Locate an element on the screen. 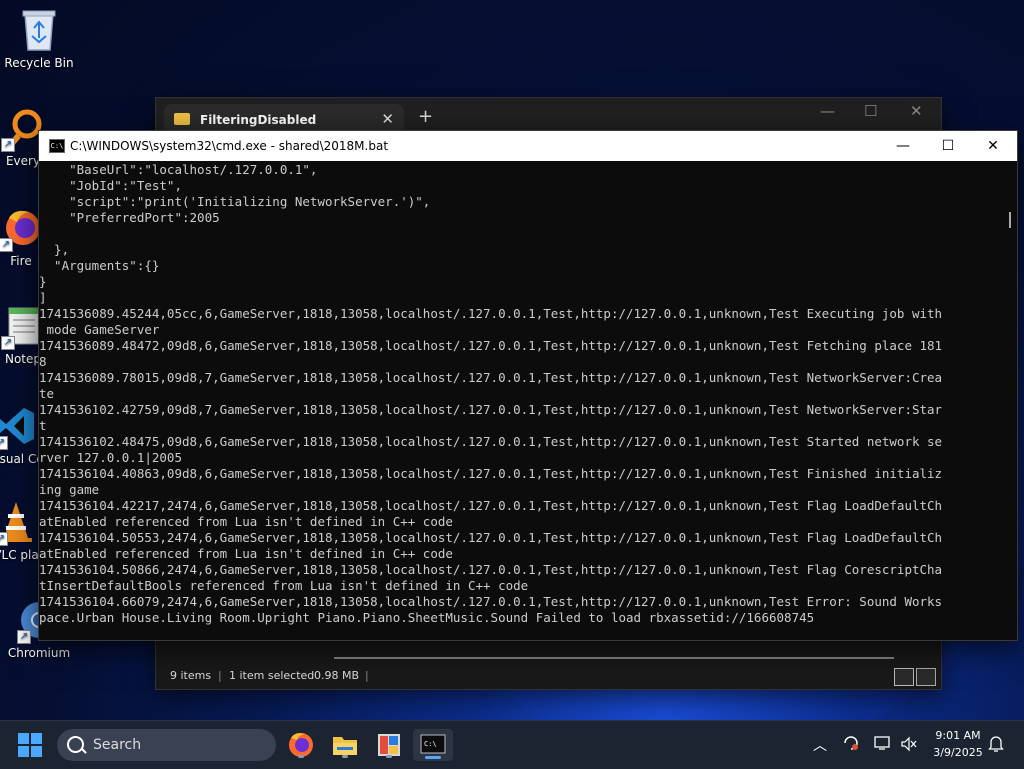 This screenshot has width=1024, height=769. close-tab-icon: ✕ is located at coordinates (387, 119).